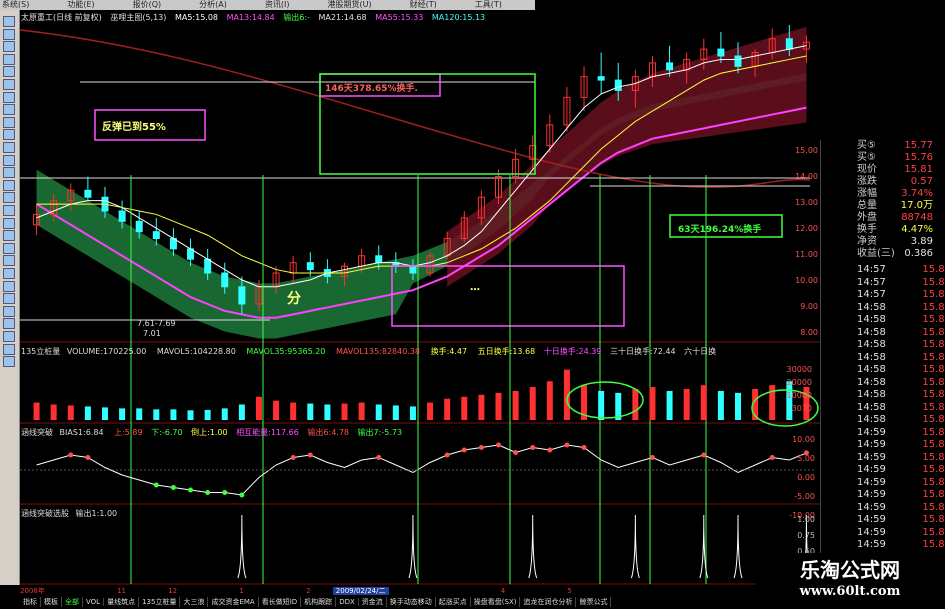 The width and height of the screenshot is (945, 609). I want to click on axis-label: 8.00, so click(809, 332).